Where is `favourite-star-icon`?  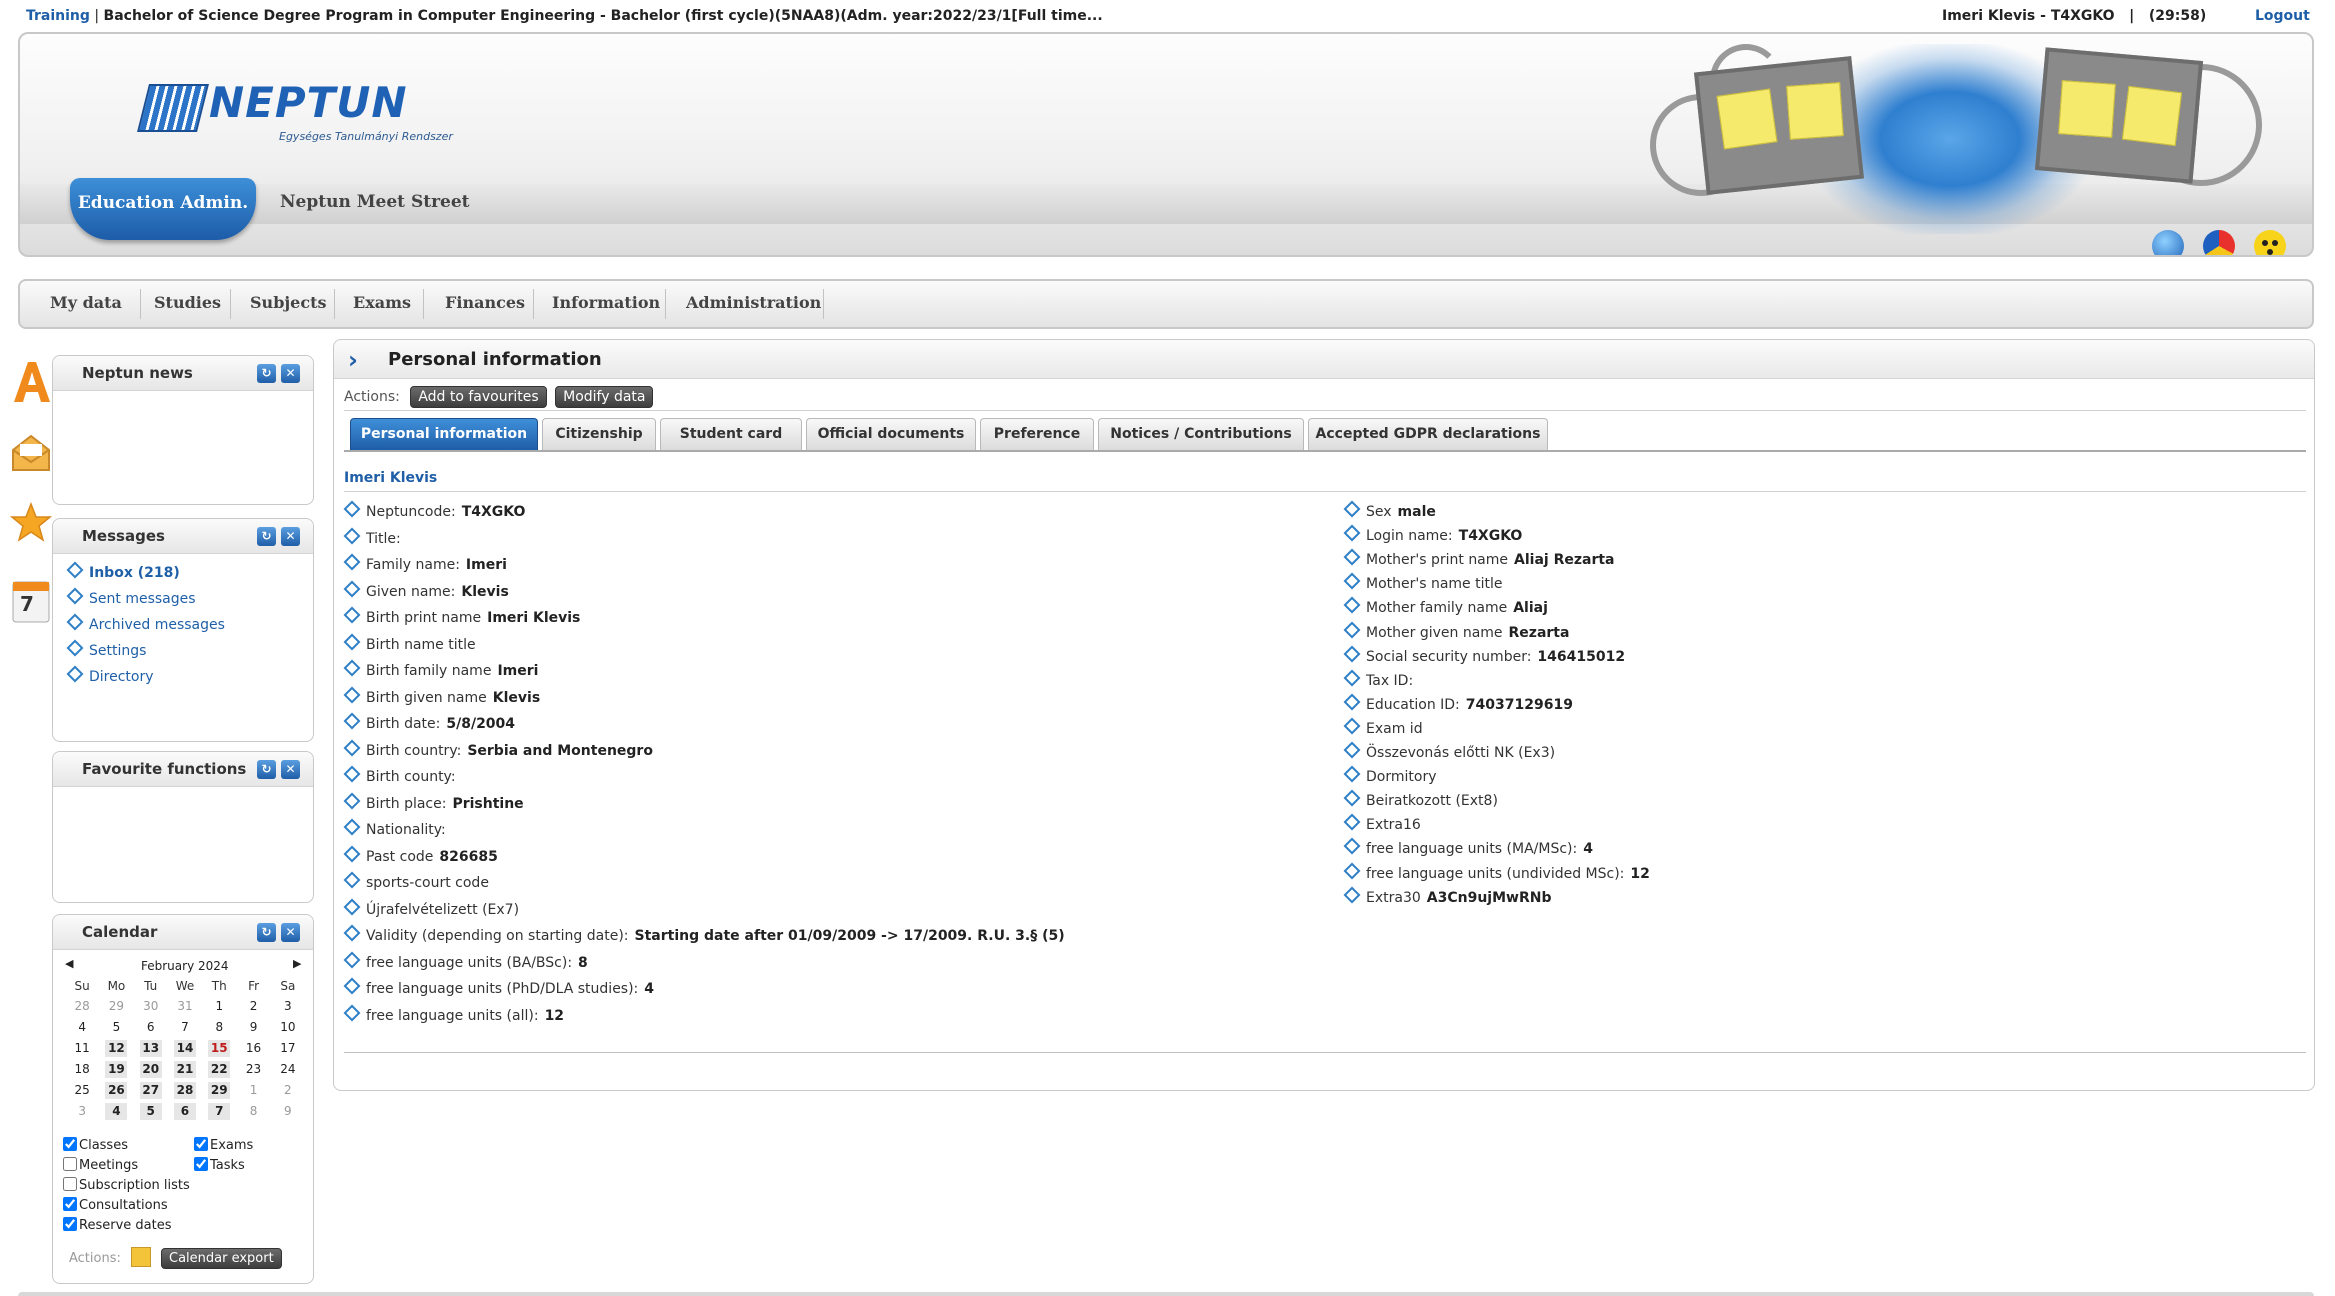
favourite-star-icon is located at coordinates (31, 522).